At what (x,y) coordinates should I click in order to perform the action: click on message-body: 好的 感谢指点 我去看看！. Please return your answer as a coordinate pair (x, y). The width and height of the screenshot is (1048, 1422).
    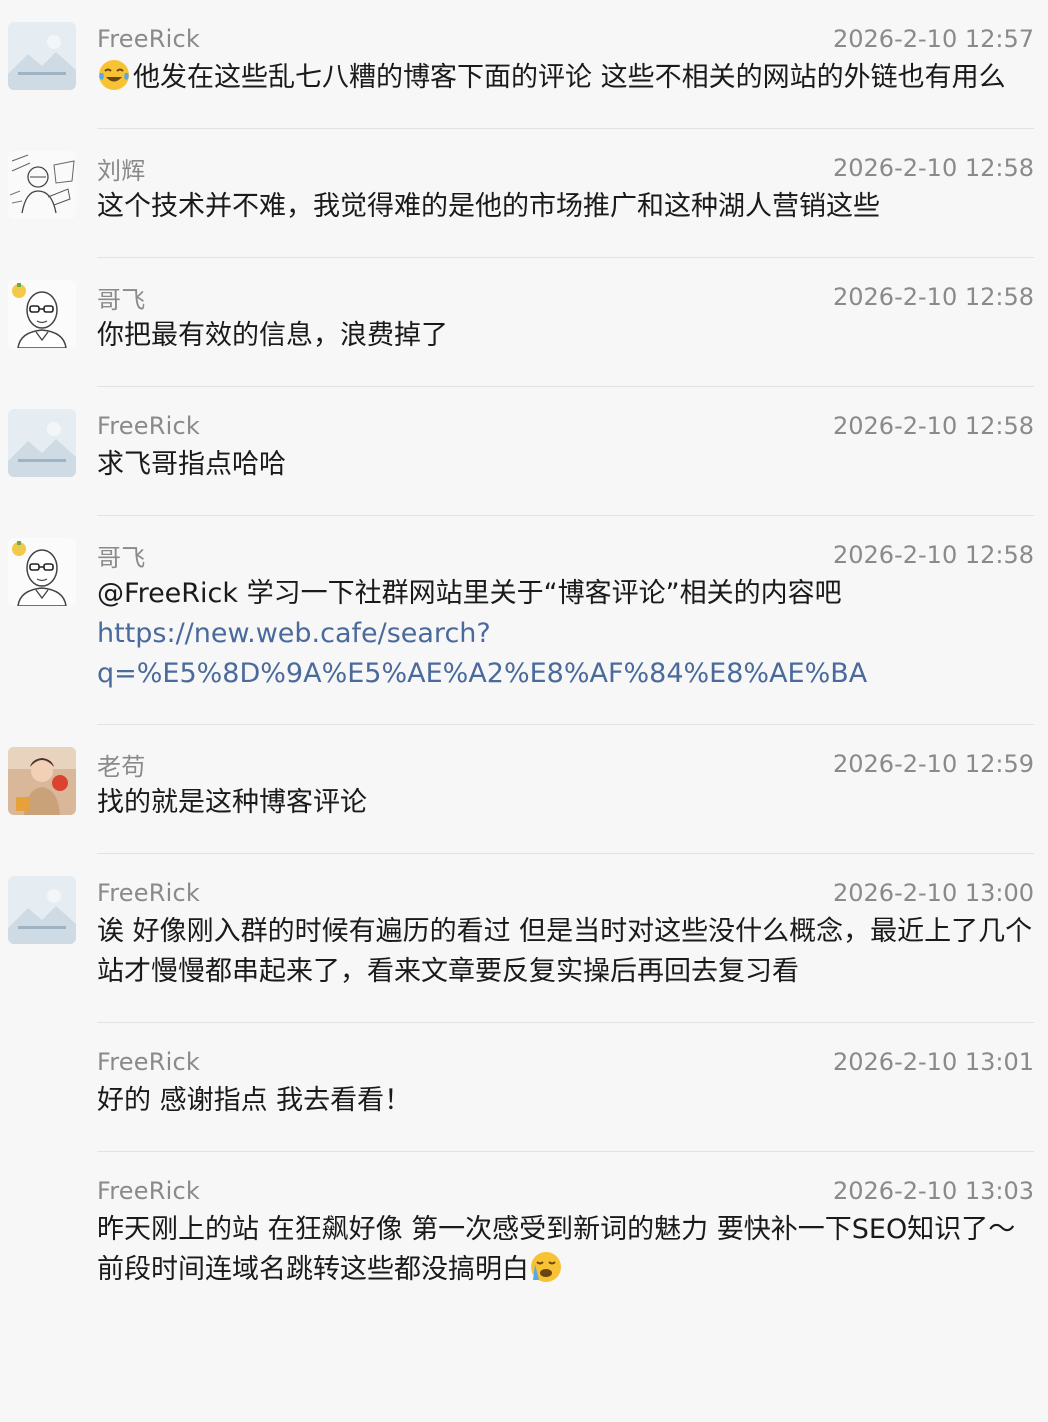
    Looking at the image, I should click on (254, 1100).